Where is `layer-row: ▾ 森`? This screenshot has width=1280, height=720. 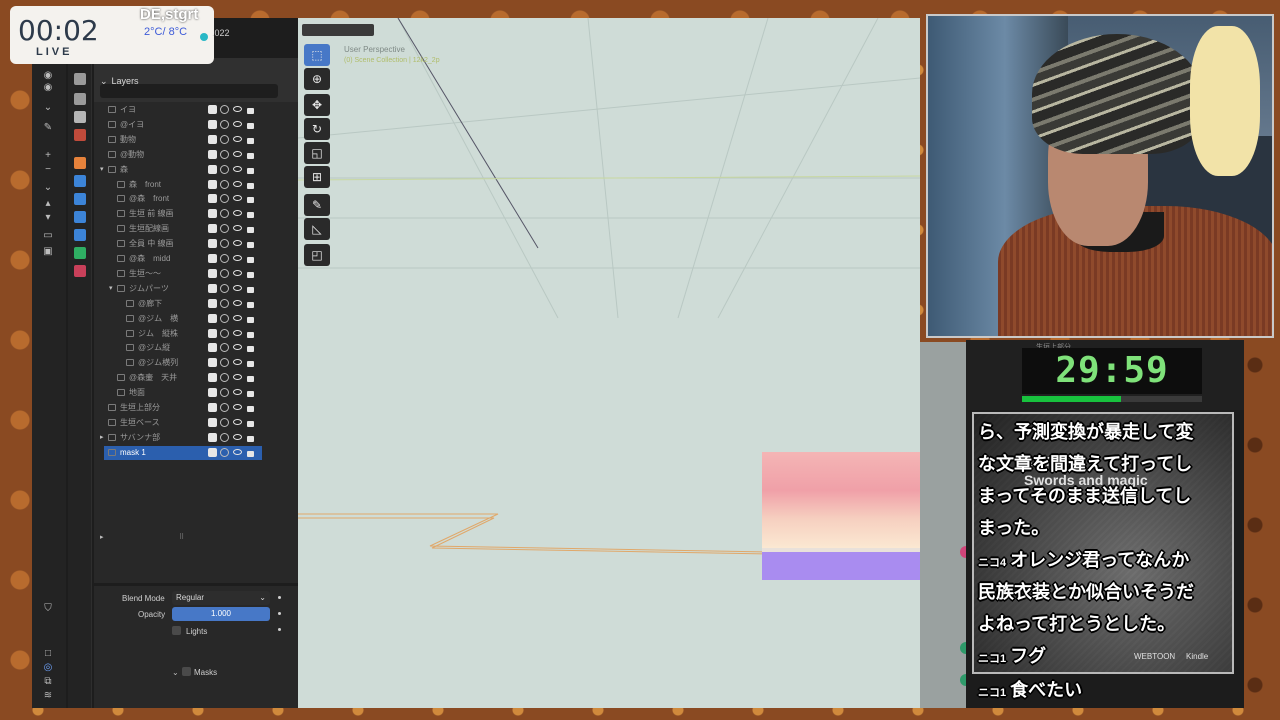 layer-row: ▾ 森 is located at coordinates (181, 170).